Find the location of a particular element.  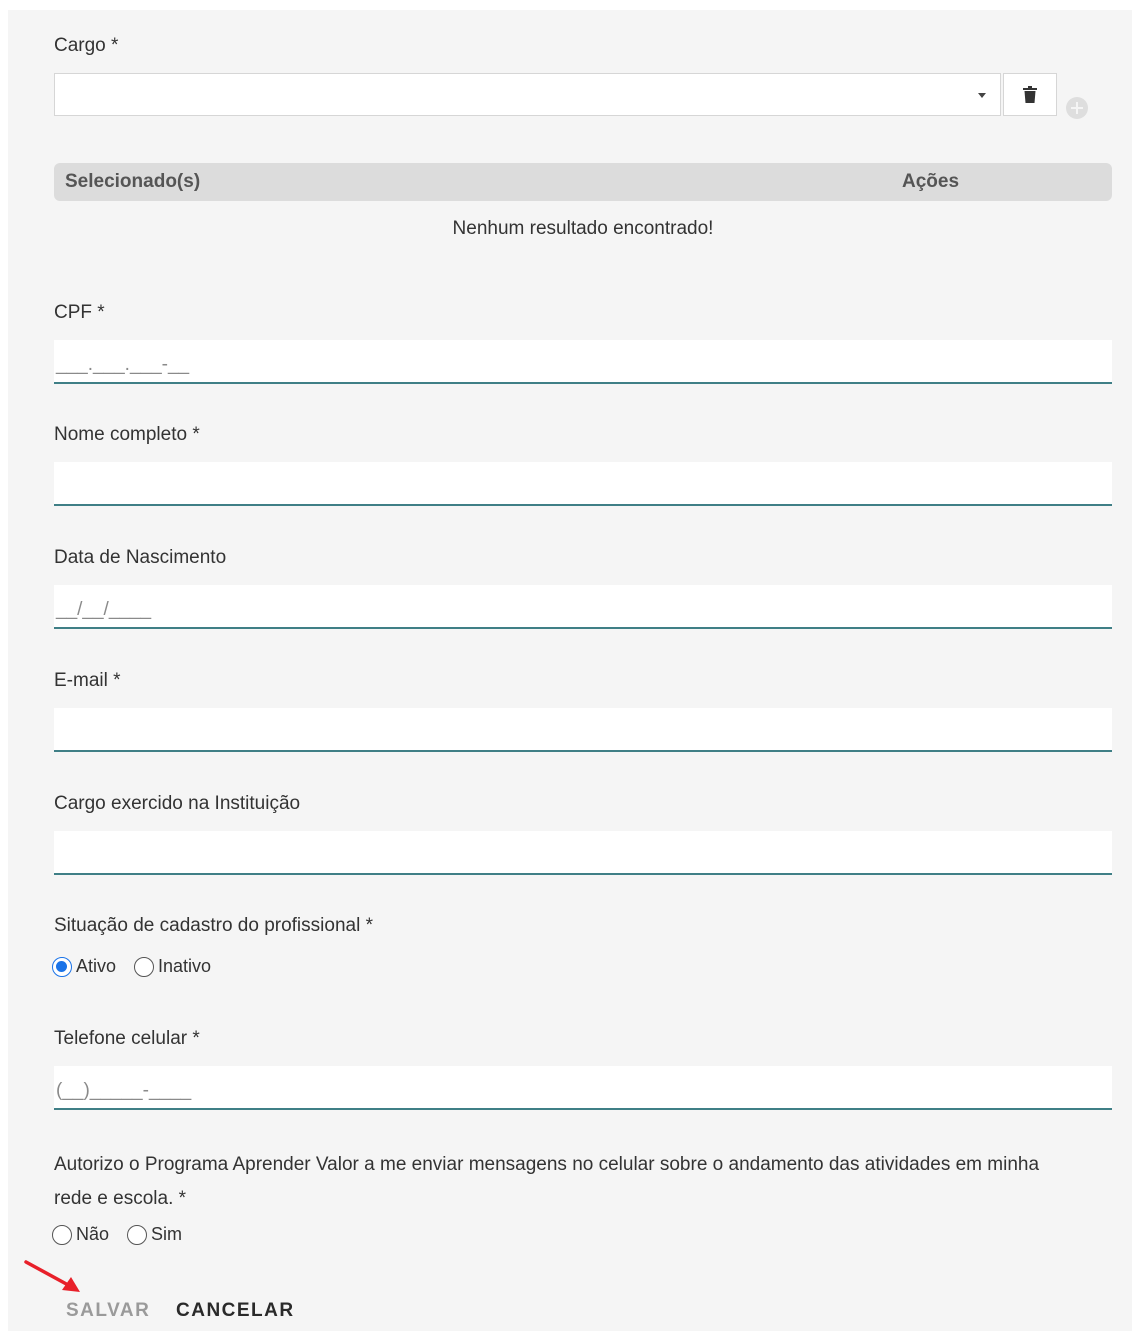

radio-nao is located at coordinates (62, 1234).